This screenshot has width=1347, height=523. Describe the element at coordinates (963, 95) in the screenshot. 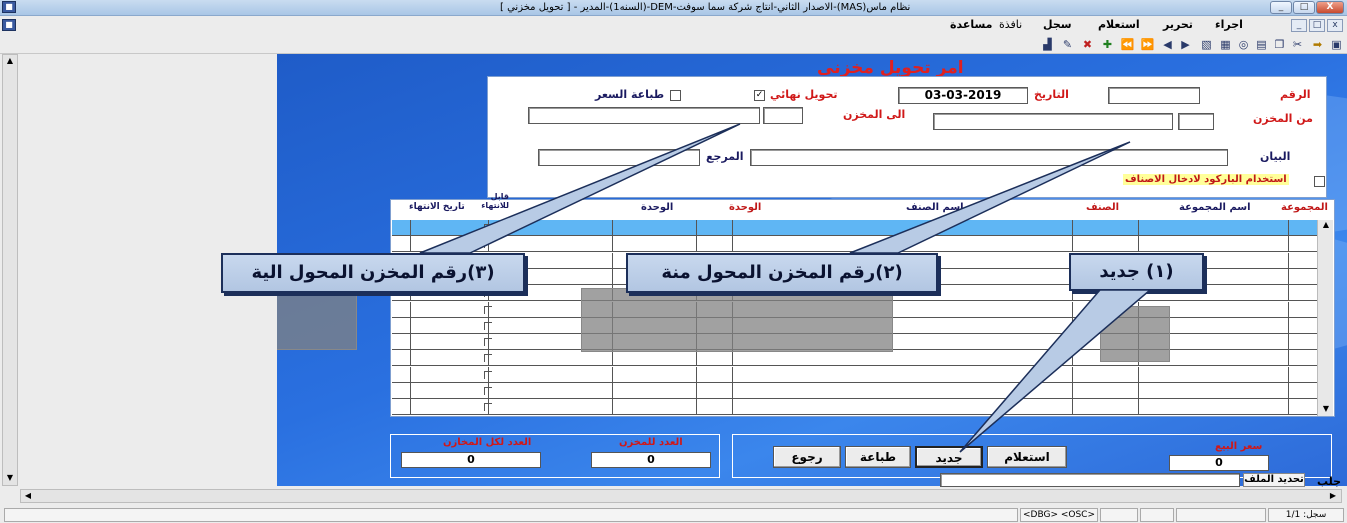

I see `date-field: 03-03-2019` at that location.